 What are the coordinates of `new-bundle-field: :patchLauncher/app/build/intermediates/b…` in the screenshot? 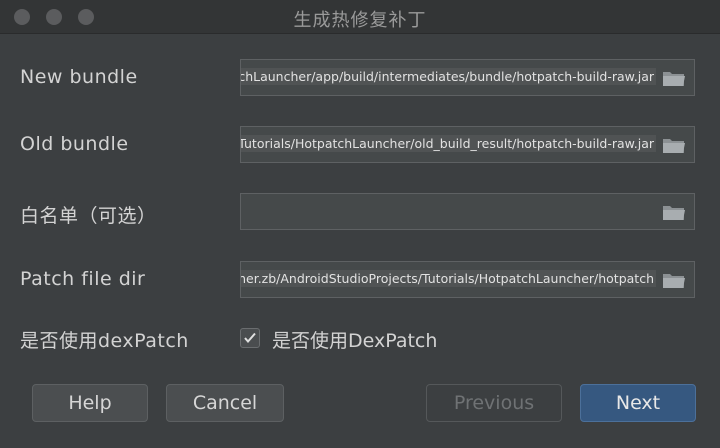 It's located at (467, 77).